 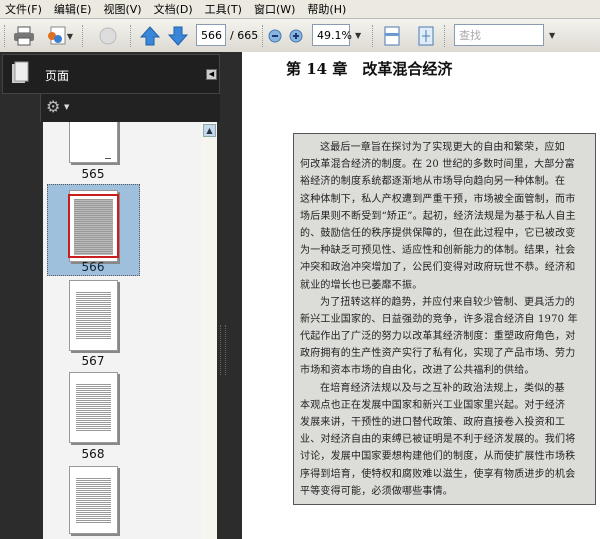 I want to click on text-line: 讨论，发展中国家要想构建他们的制度，从而使扩展性市场秩, so click(x=438, y=457).